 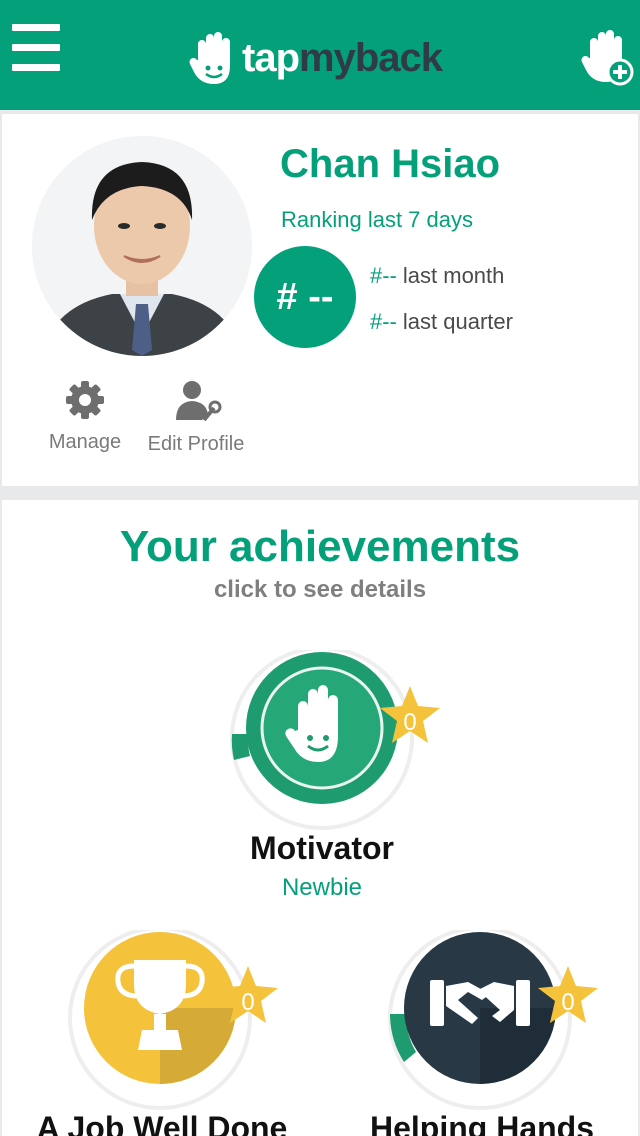 What do you see at coordinates (383, 275) in the screenshot?
I see `rank-last-month-value: #--` at bounding box center [383, 275].